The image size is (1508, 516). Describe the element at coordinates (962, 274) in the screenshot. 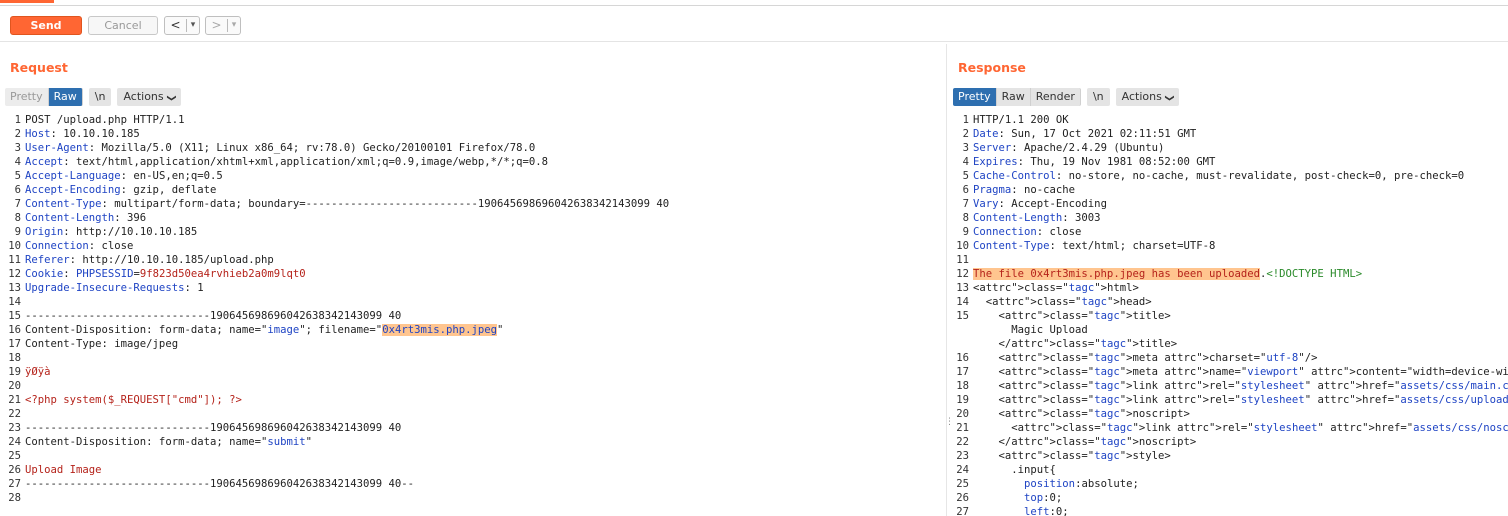

I see `line-number: 12` at that location.